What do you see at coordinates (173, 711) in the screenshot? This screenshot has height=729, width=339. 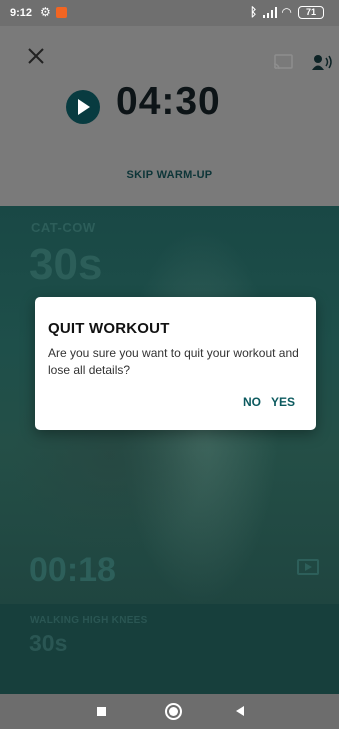 I see `home-icon` at bounding box center [173, 711].